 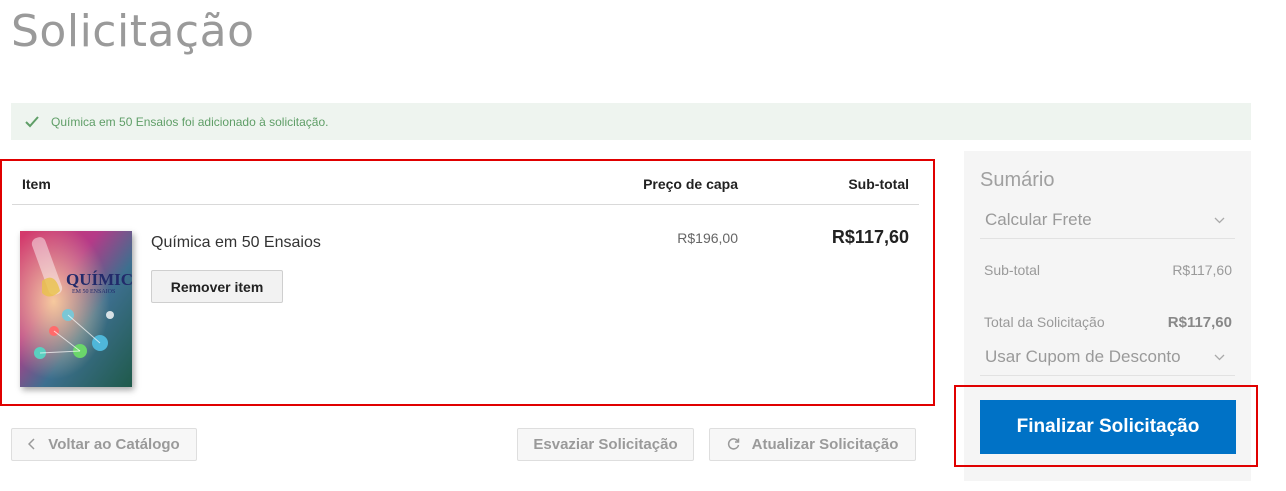 What do you see at coordinates (878, 184) in the screenshot?
I see `header-subtotal: Sub-total` at bounding box center [878, 184].